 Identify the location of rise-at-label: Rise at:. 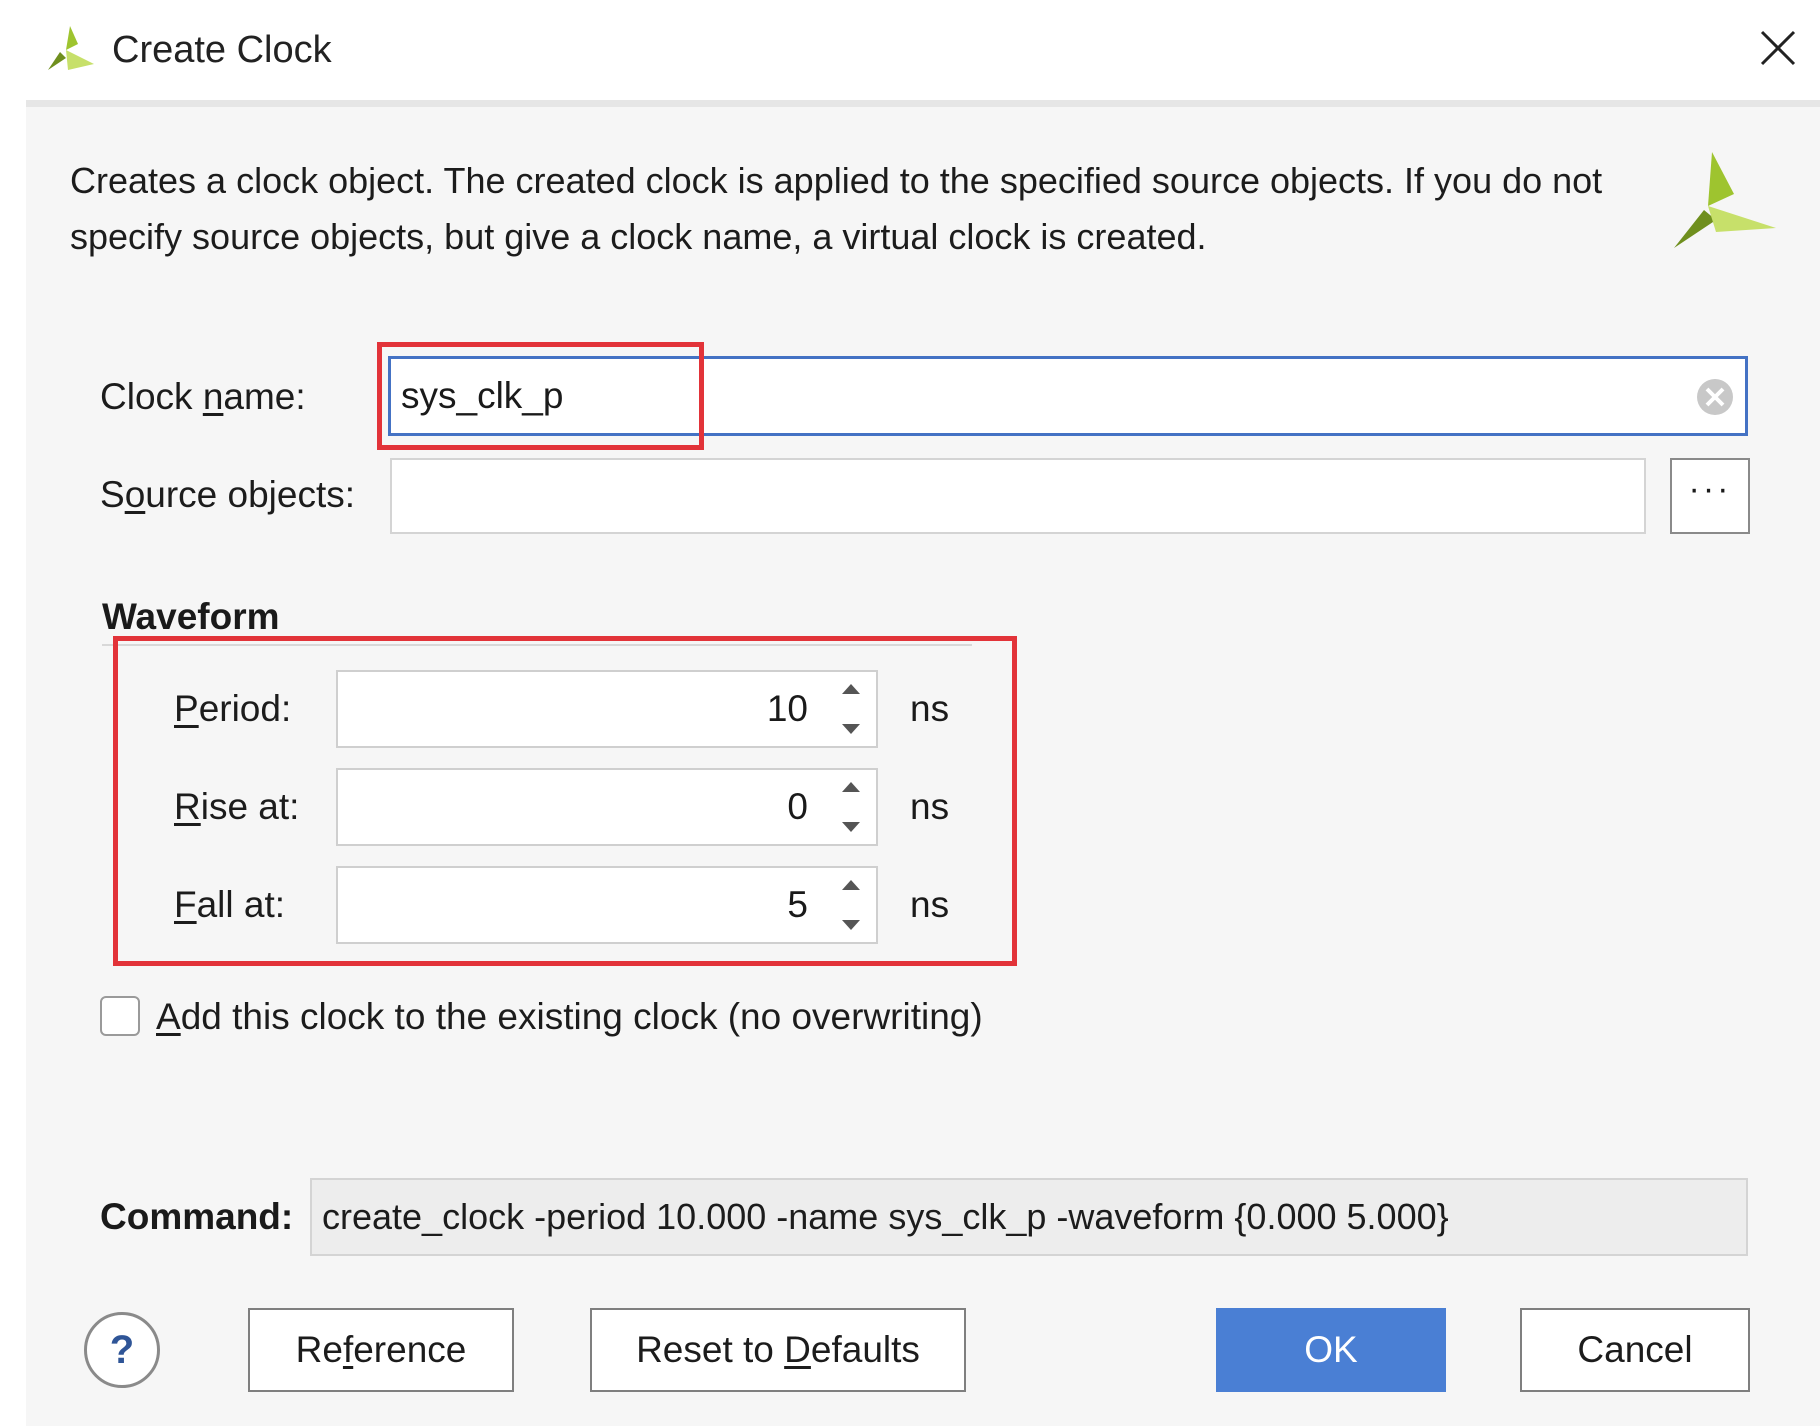
(237, 806).